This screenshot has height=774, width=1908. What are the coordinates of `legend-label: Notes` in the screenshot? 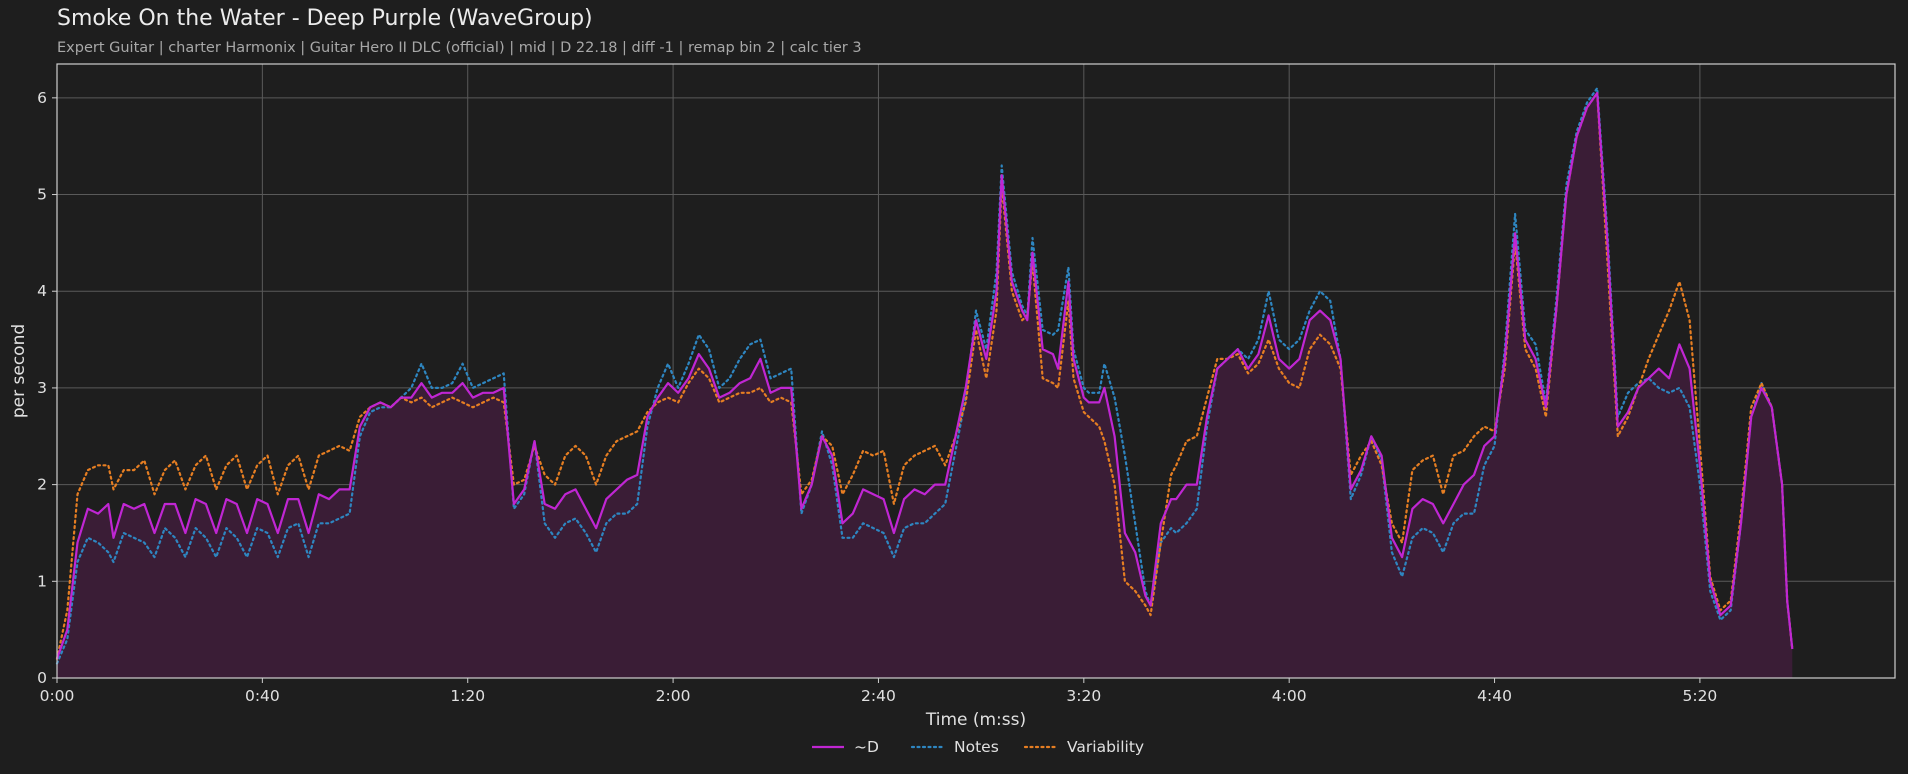 It's located at (976, 747).